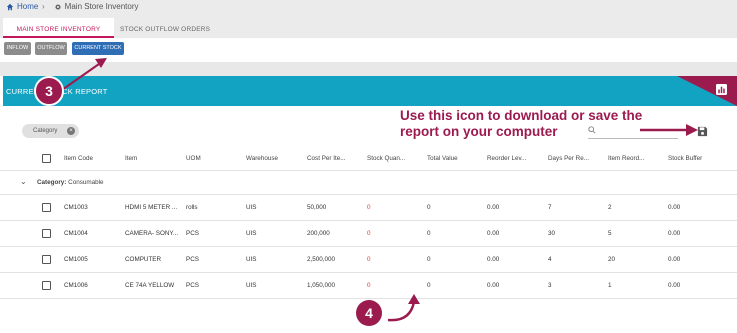 Image resolution: width=737 pixels, height=333 pixels. What do you see at coordinates (552, 233) in the screenshot?
I see `cell-days-per-reorder: 30` at bounding box center [552, 233].